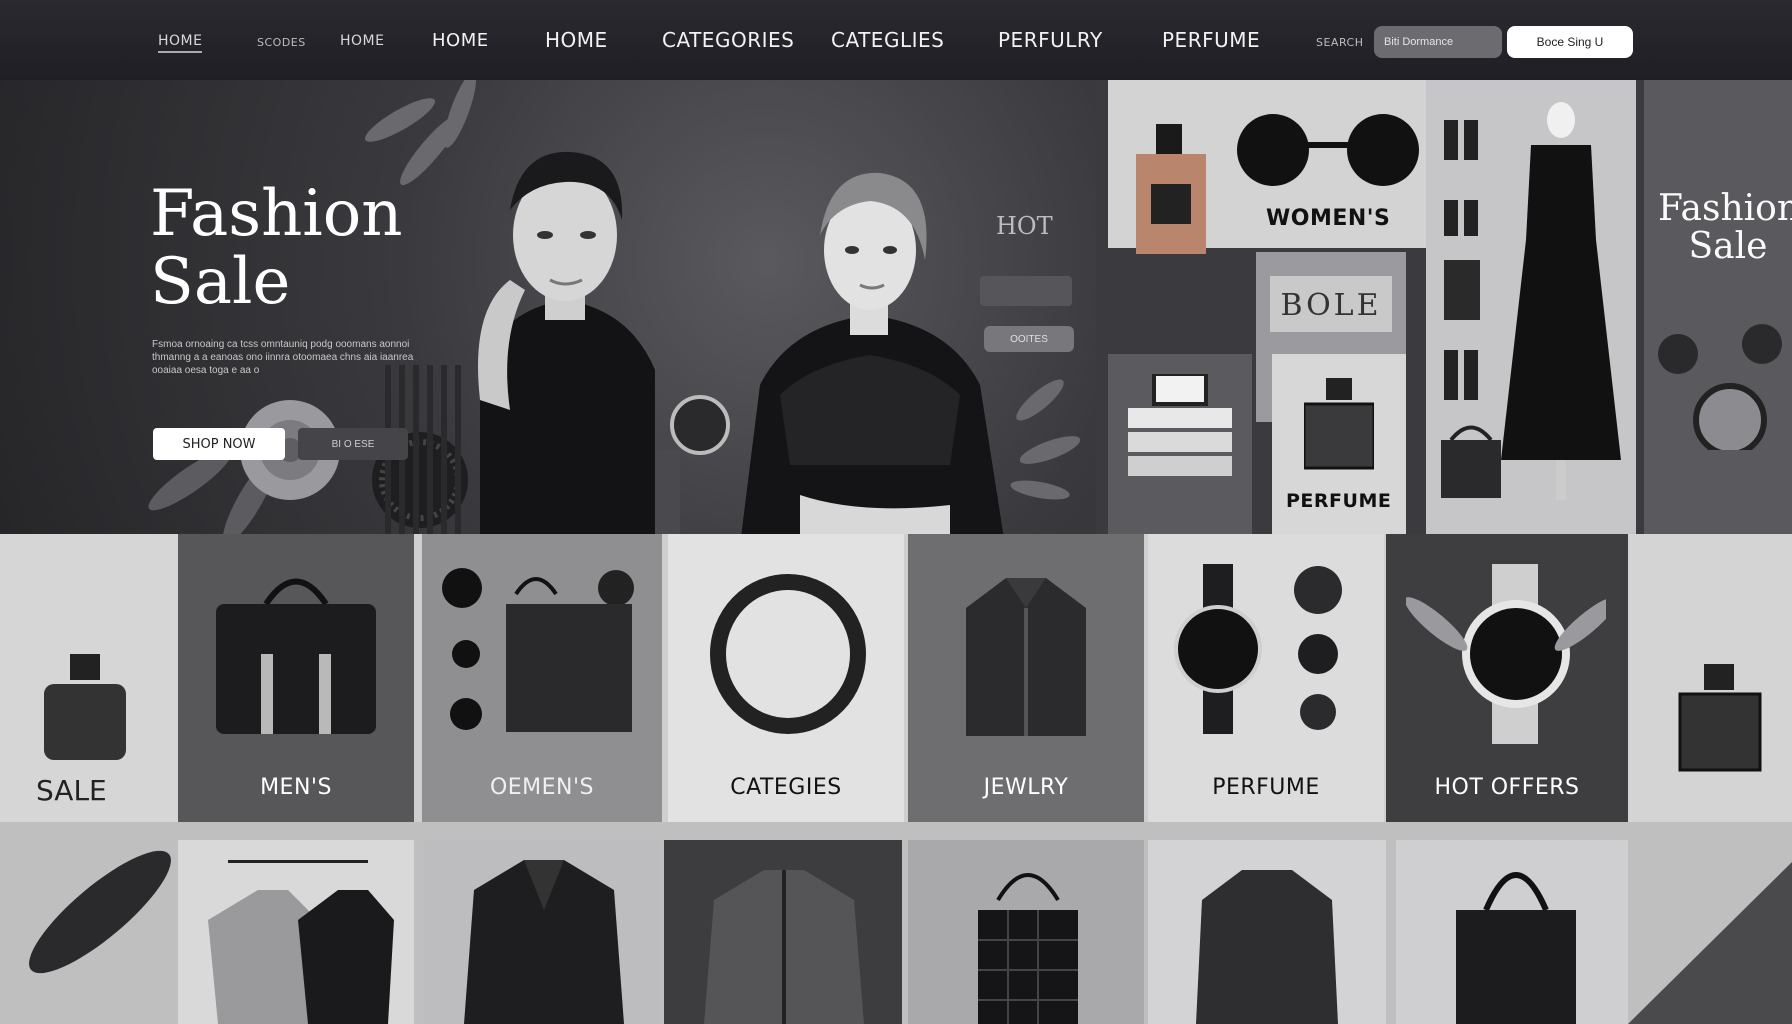  I want to click on sign-in-button: Boce Sing U, so click(1570, 42).